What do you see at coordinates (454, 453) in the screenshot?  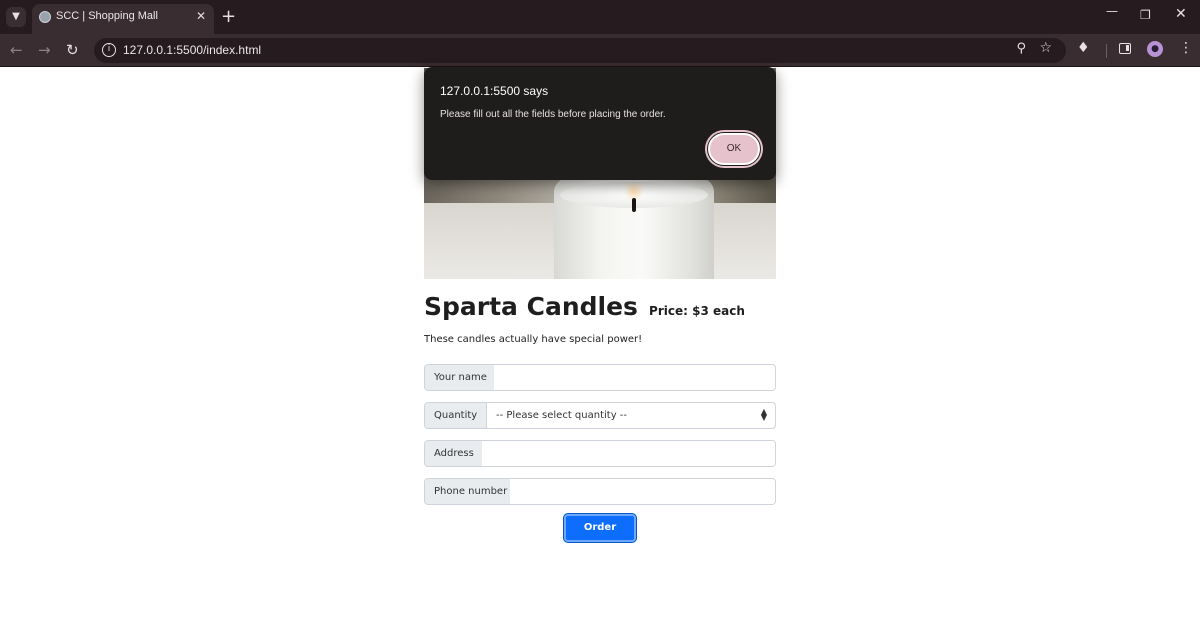 I see `address-label: Address` at bounding box center [454, 453].